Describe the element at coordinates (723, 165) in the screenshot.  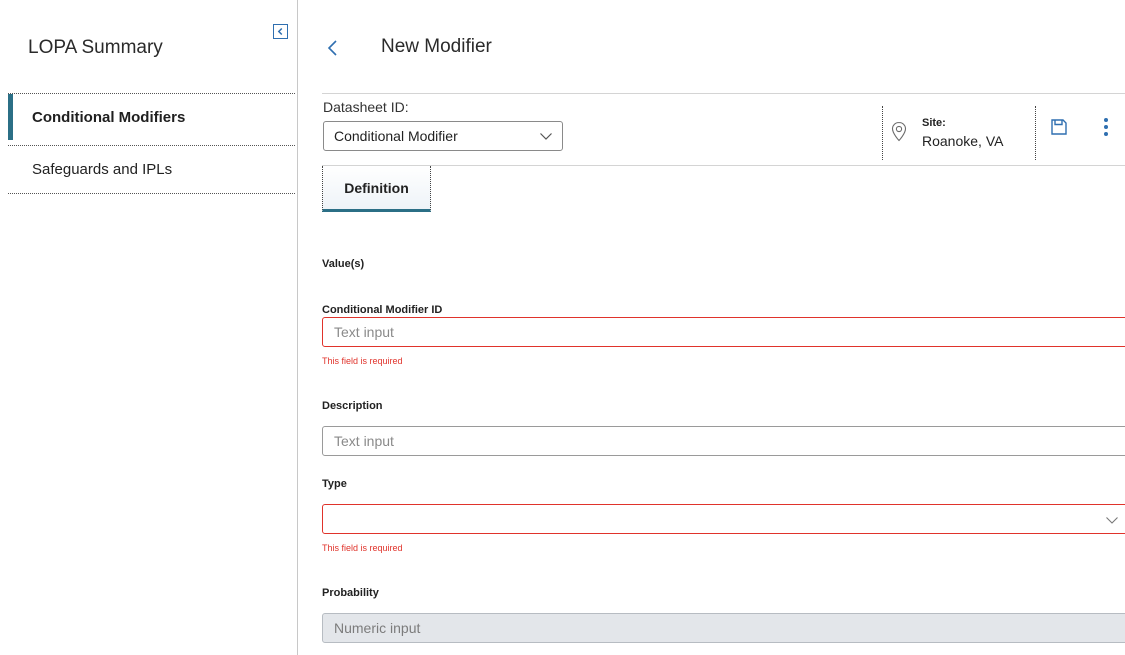
I see `toolbar-divider` at that location.